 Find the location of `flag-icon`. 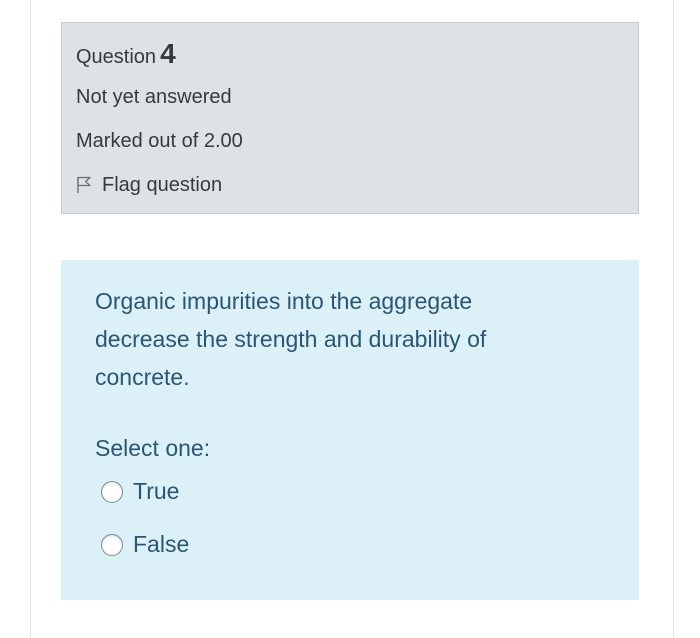

flag-icon is located at coordinates (84, 184).